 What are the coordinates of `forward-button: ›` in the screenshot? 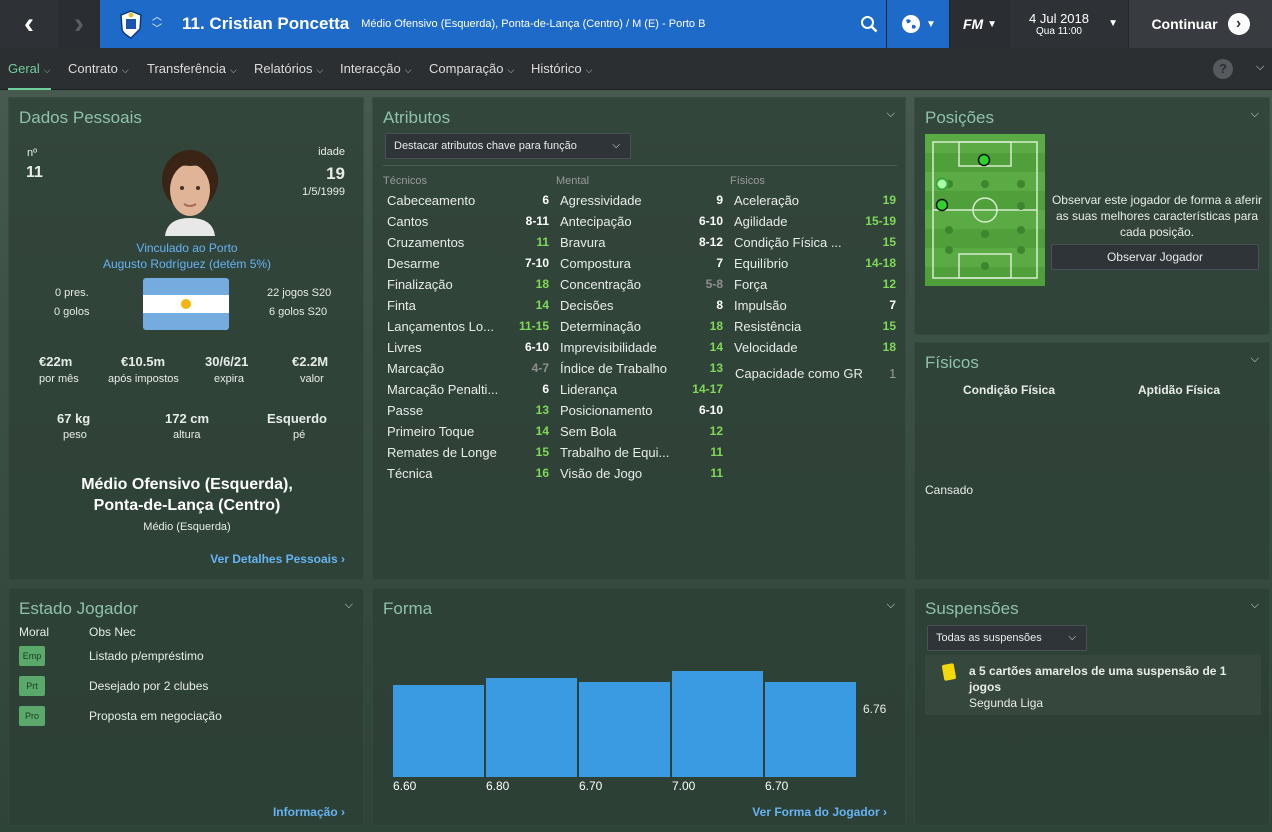 It's located at (79, 24).